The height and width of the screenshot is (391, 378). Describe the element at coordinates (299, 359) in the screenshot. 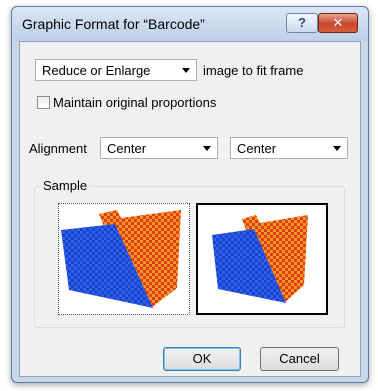

I see `cancel-button: Cancel` at that location.